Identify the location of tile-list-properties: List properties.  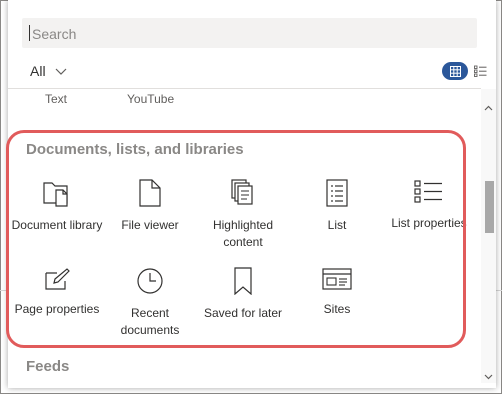
(429, 205).